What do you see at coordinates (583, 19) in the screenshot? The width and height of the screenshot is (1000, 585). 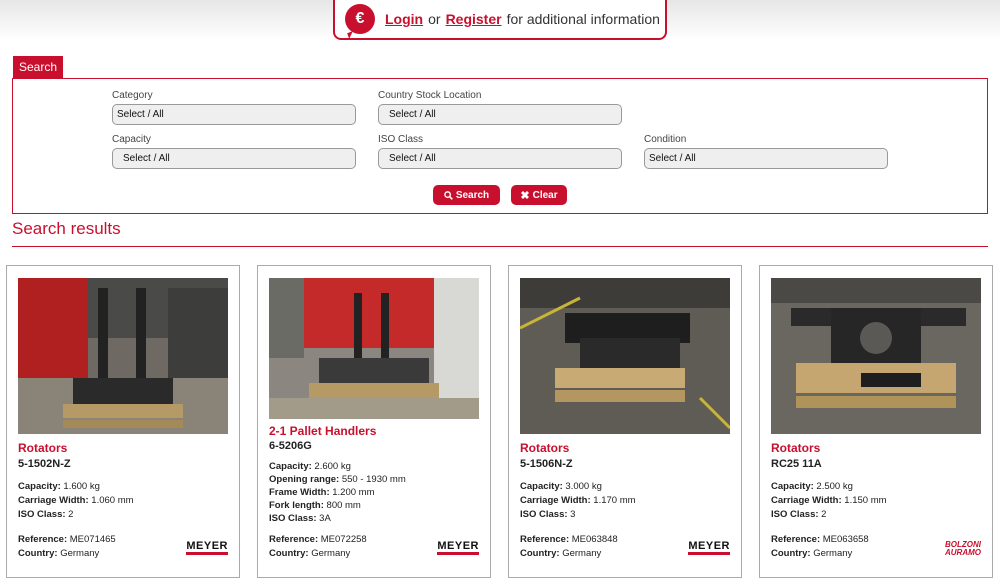 I see `additional-info-text: for additional information` at bounding box center [583, 19].